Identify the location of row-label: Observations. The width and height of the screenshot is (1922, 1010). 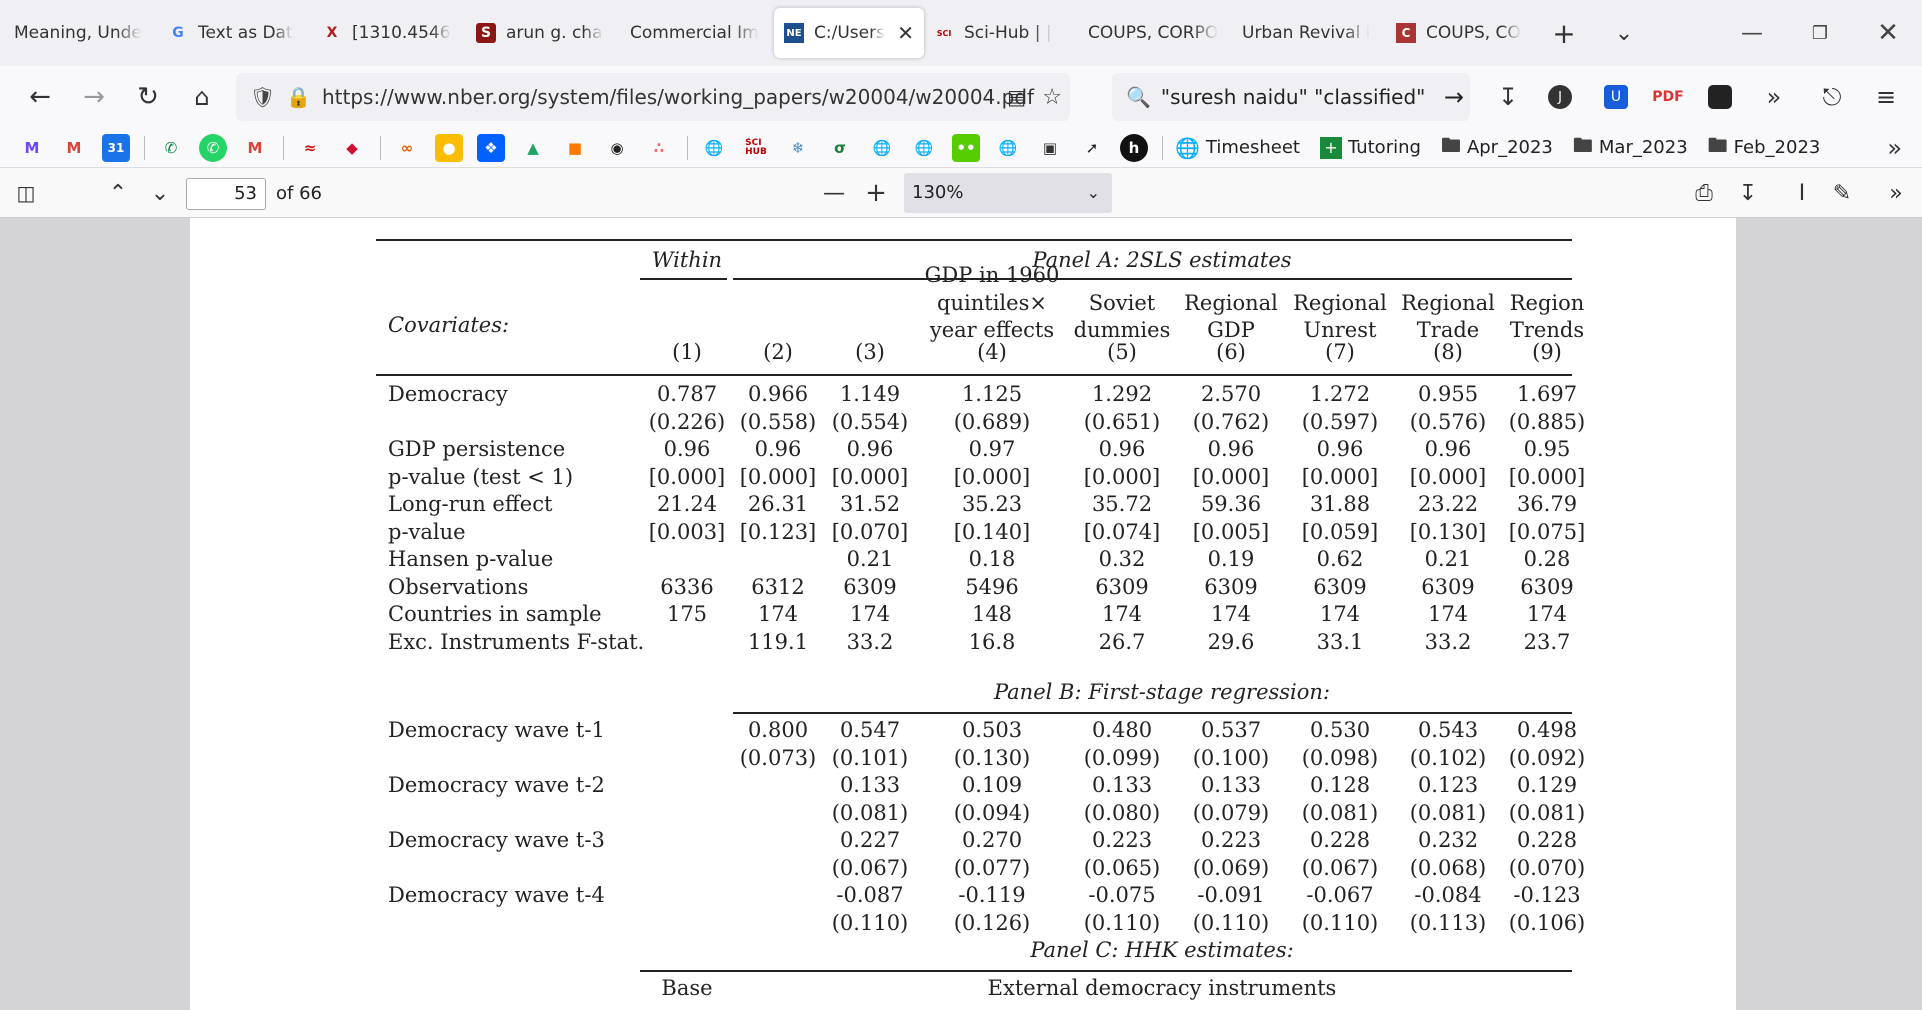
(458, 586).